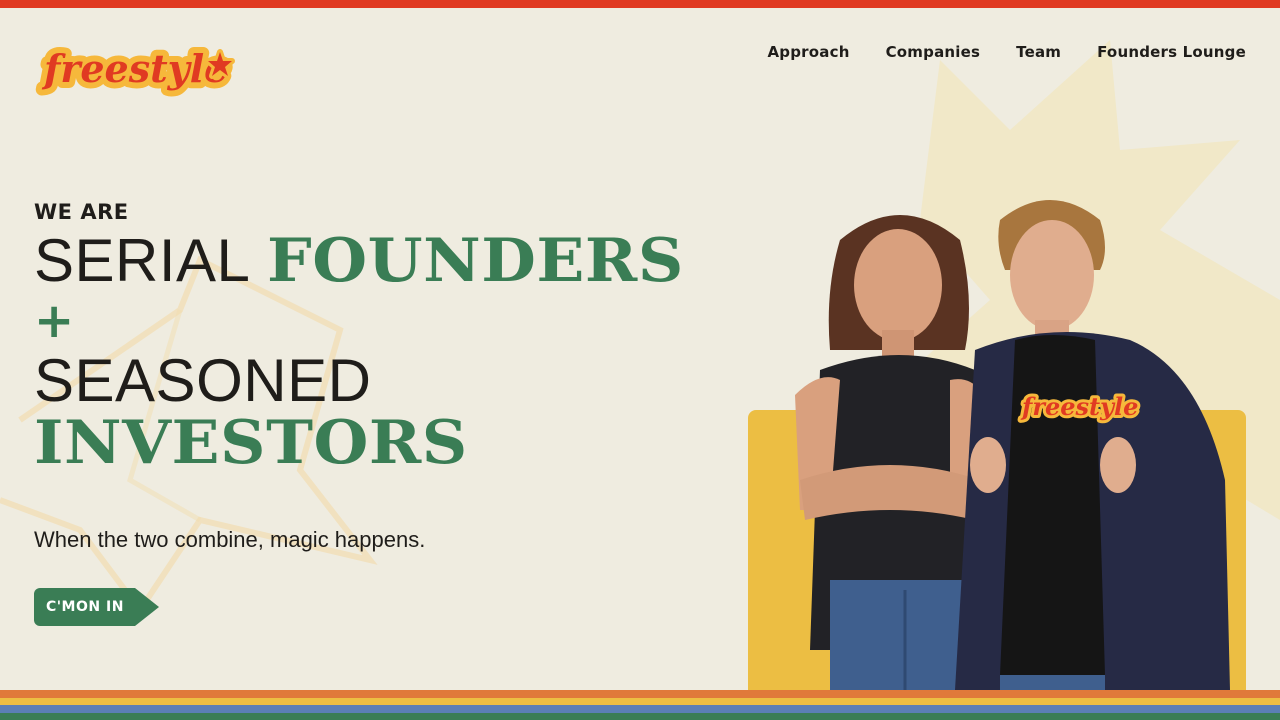  What do you see at coordinates (1038, 52) in the screenshot?
I see `nav-team: Team` at bounding box center [1038, 52].